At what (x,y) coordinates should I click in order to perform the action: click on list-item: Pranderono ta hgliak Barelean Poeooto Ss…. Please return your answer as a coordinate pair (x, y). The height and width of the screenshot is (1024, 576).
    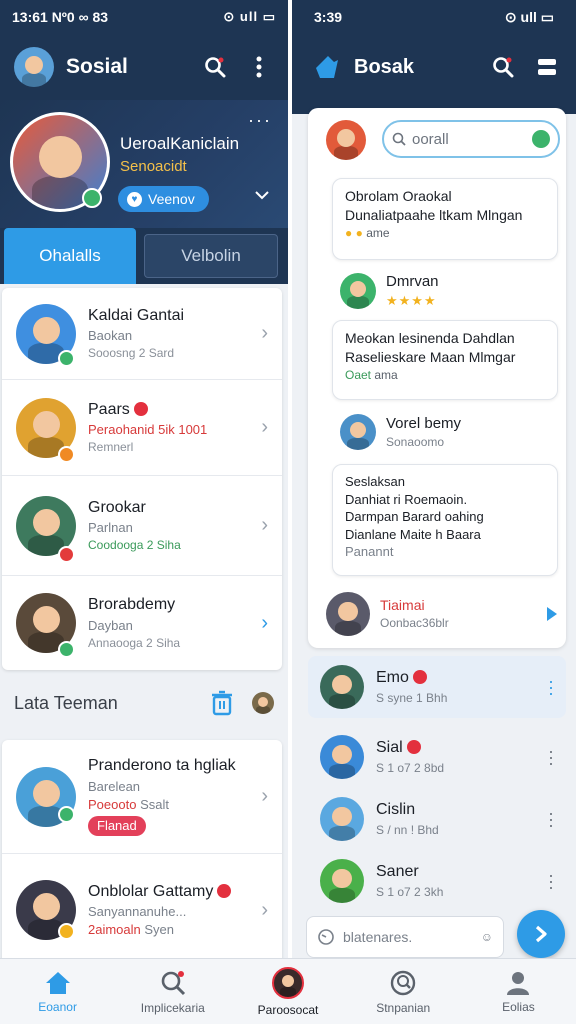
    Looking at the image, I should click on (142, 797).